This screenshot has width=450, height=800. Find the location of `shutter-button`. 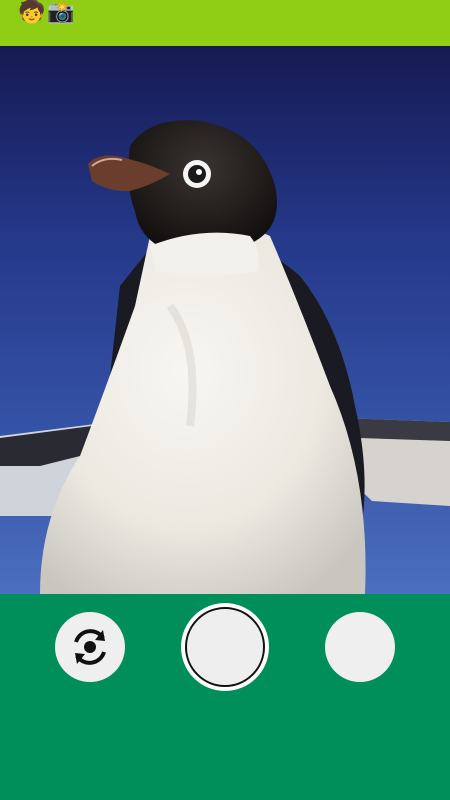

shutter-button is located at coordinates (225, 647).